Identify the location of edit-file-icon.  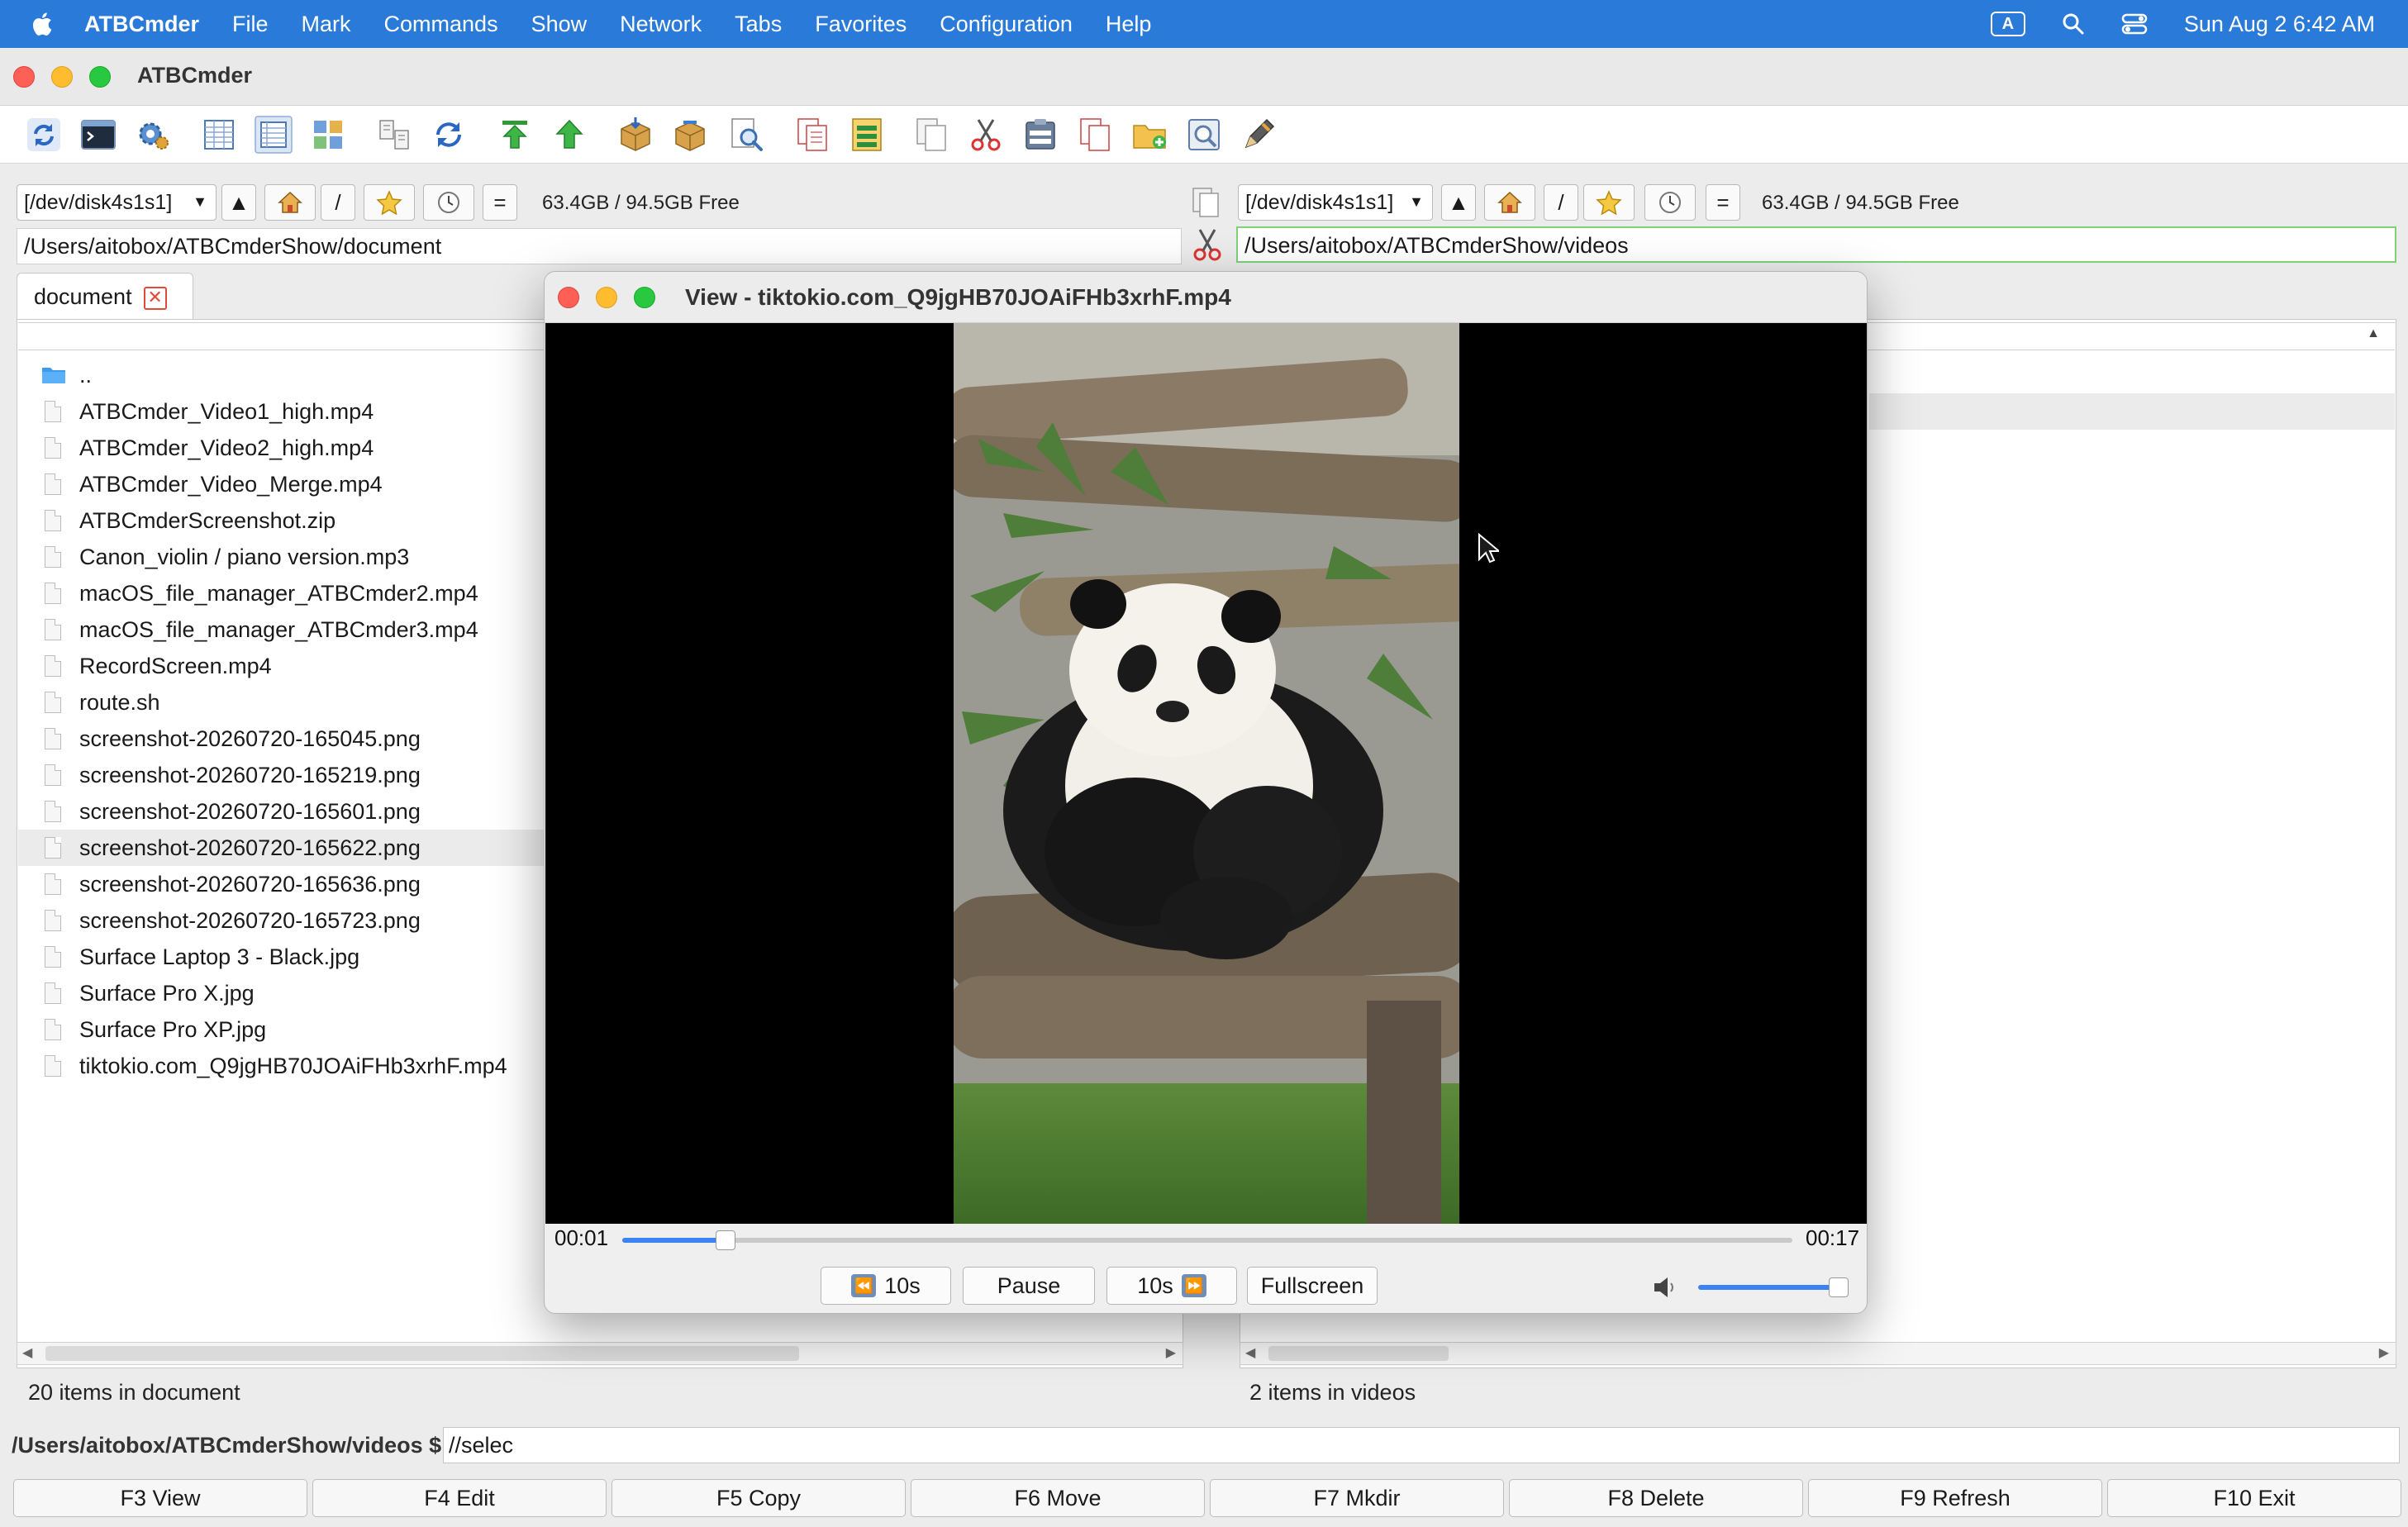
(1259, 135).